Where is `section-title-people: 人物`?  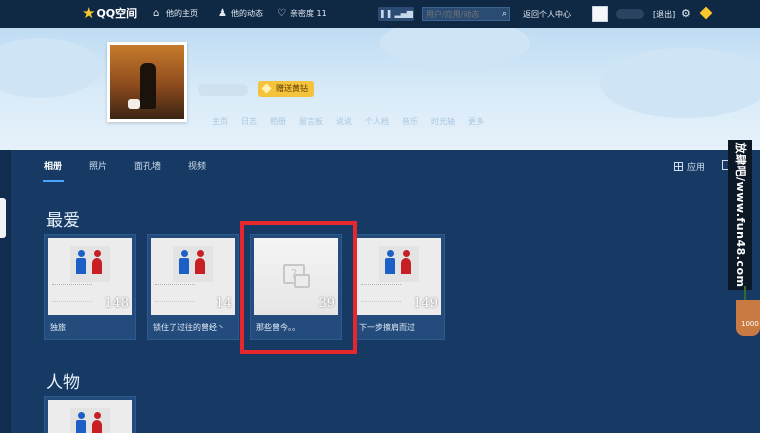 section-title-people: 人物 is located at coordinates (63, 383).